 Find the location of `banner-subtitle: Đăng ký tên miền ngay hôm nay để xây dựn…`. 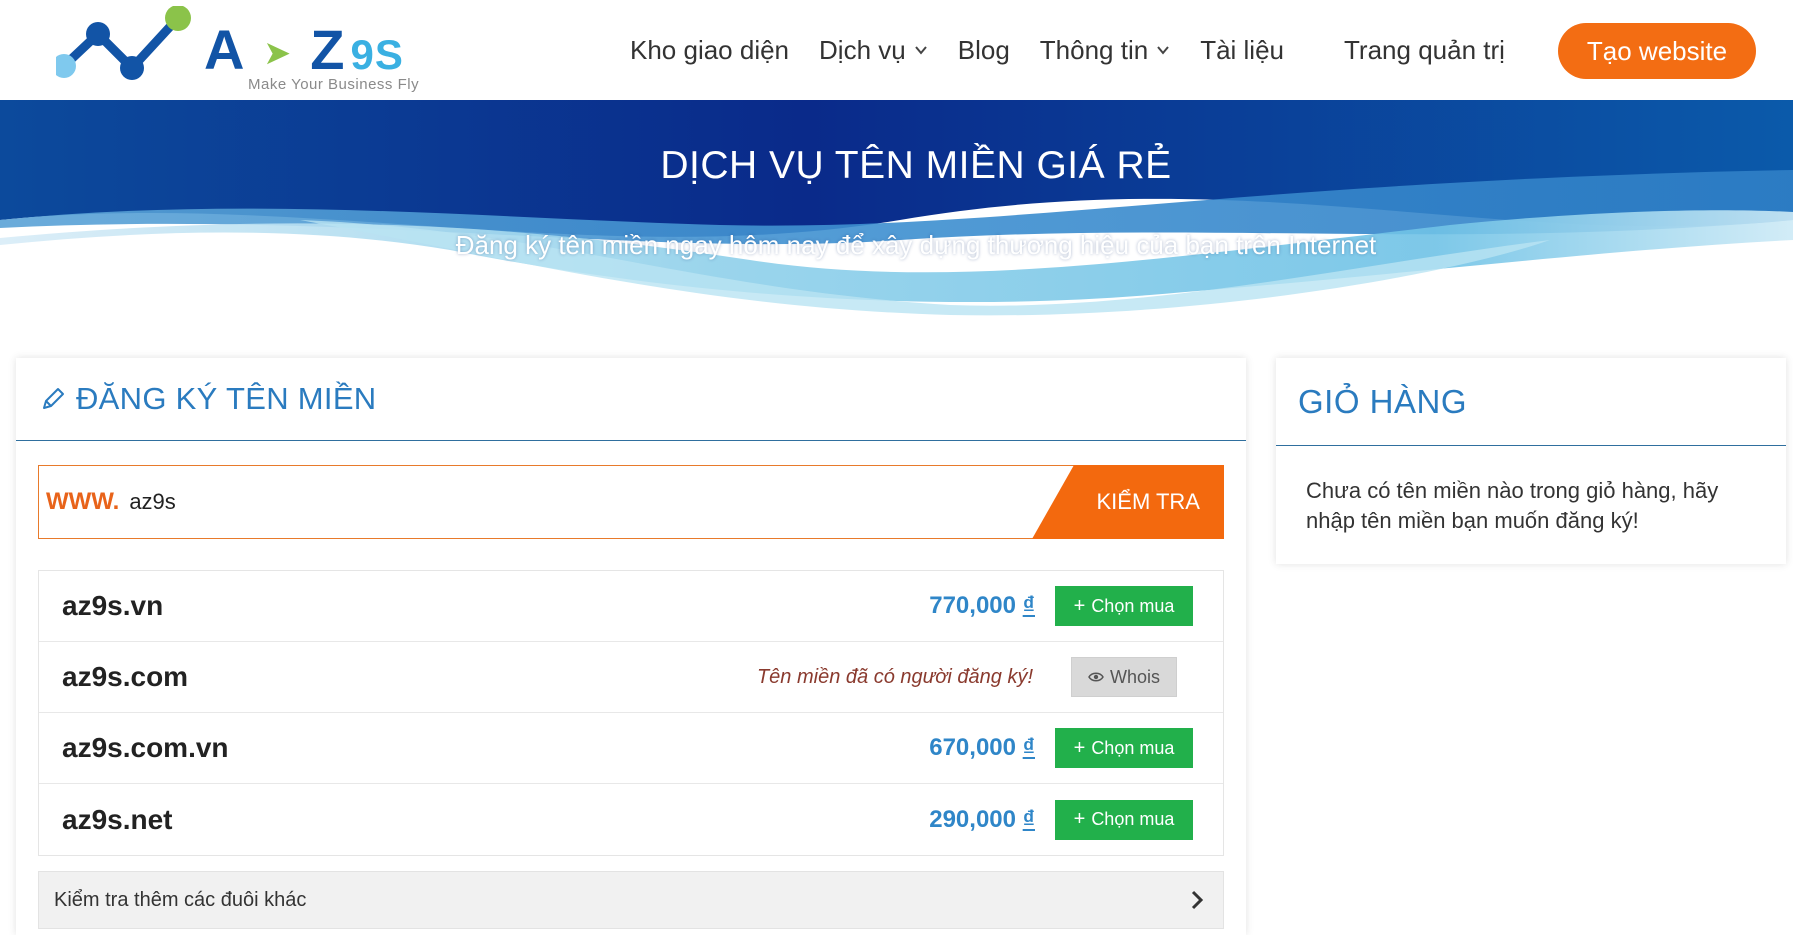

banner-subtitle: Đăng ký tên miền ngay hôm nay để xây dựn… is located at coordinates (896, 245).